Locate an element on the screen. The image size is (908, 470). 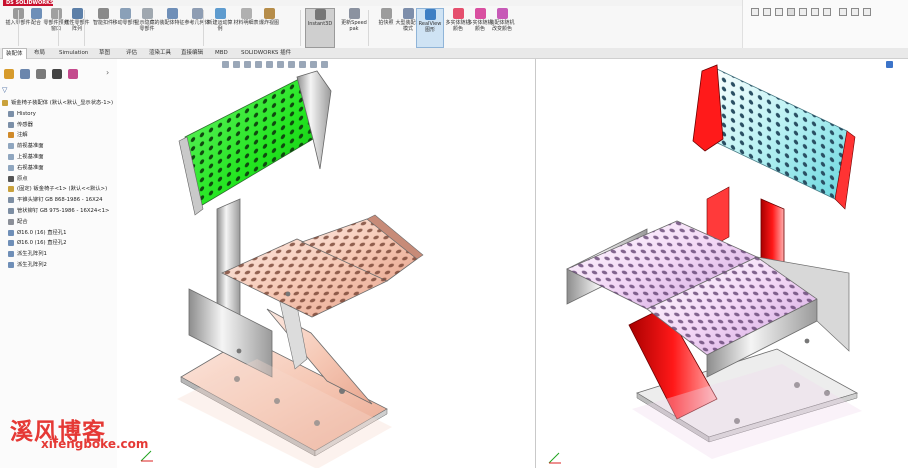
feature-tree-label: 配合 is located at coordinates (22, 221).